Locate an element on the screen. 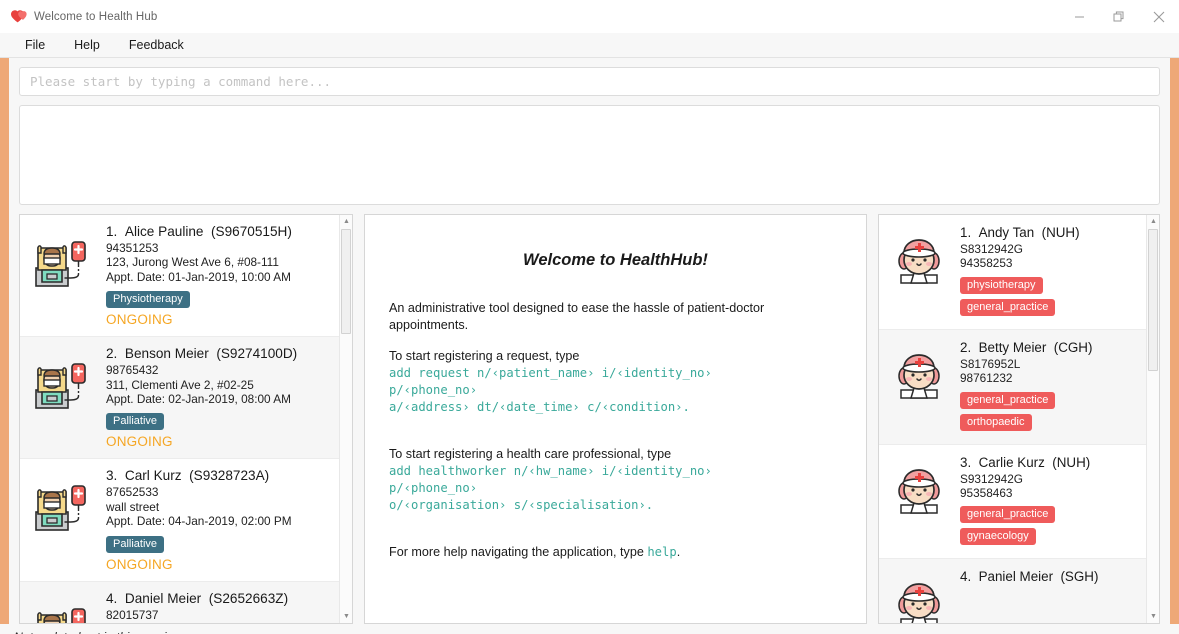 Image resolution: width=1179 pixels, height=634 pixels. patient-appointment: Appt. Date: 04-Jan-2019, 02:00 PM is located at coordinates (199, 521).